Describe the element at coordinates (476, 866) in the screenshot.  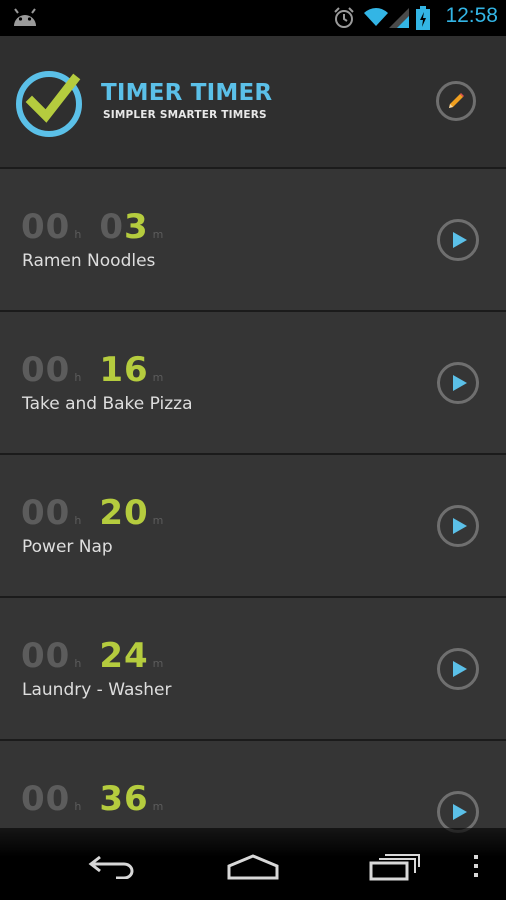
I see `overflow-menu-icon` at that location.